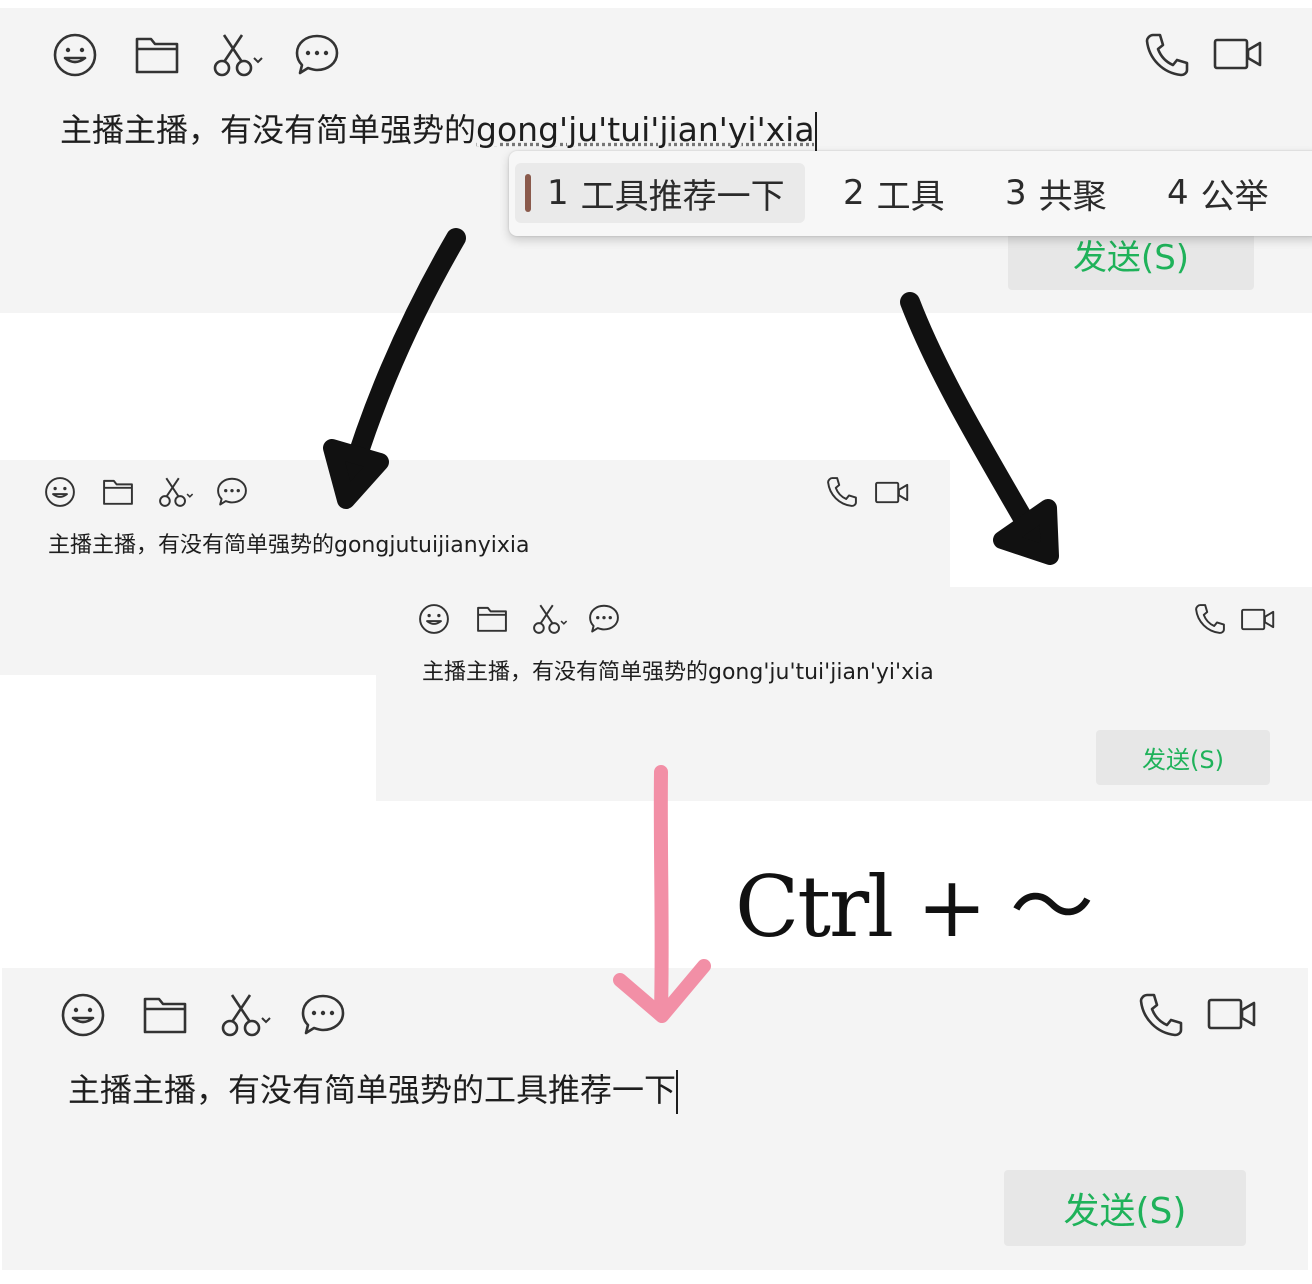 This screenshot has height=1284, width=1312. What do you see at coordinates (268, 130) in the screenshot?
I see `committed-text: 主播主播，有没有简单强势的` at bounding box center [268, 130].